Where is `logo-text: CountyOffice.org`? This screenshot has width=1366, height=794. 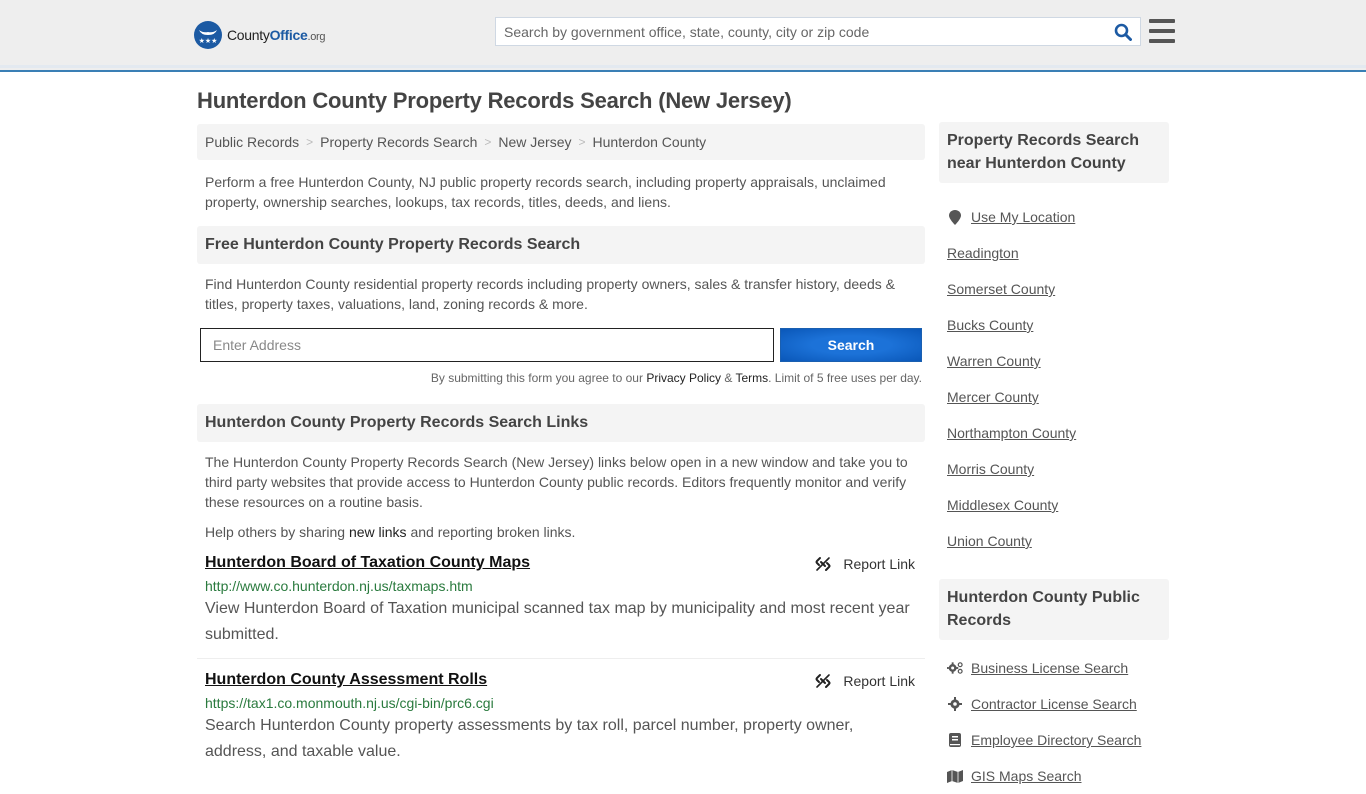 logo-text: CountyOffice.org is located at coordinates (276, 35).